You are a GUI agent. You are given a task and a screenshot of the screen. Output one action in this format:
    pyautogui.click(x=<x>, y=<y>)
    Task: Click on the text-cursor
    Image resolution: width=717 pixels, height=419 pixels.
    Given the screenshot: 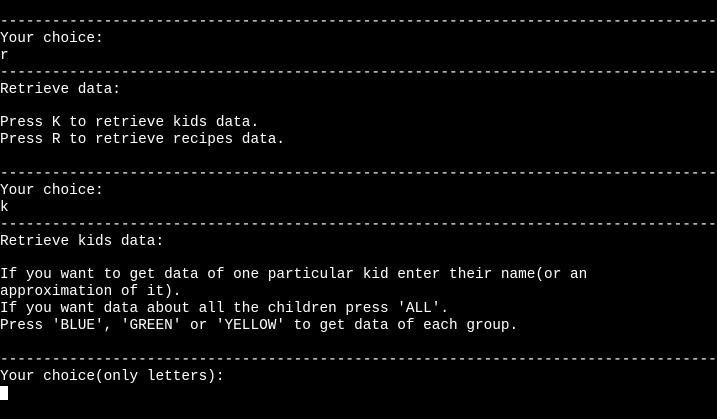 What is the action you would take?
    pyautogui.click(x=4, y=392)
    